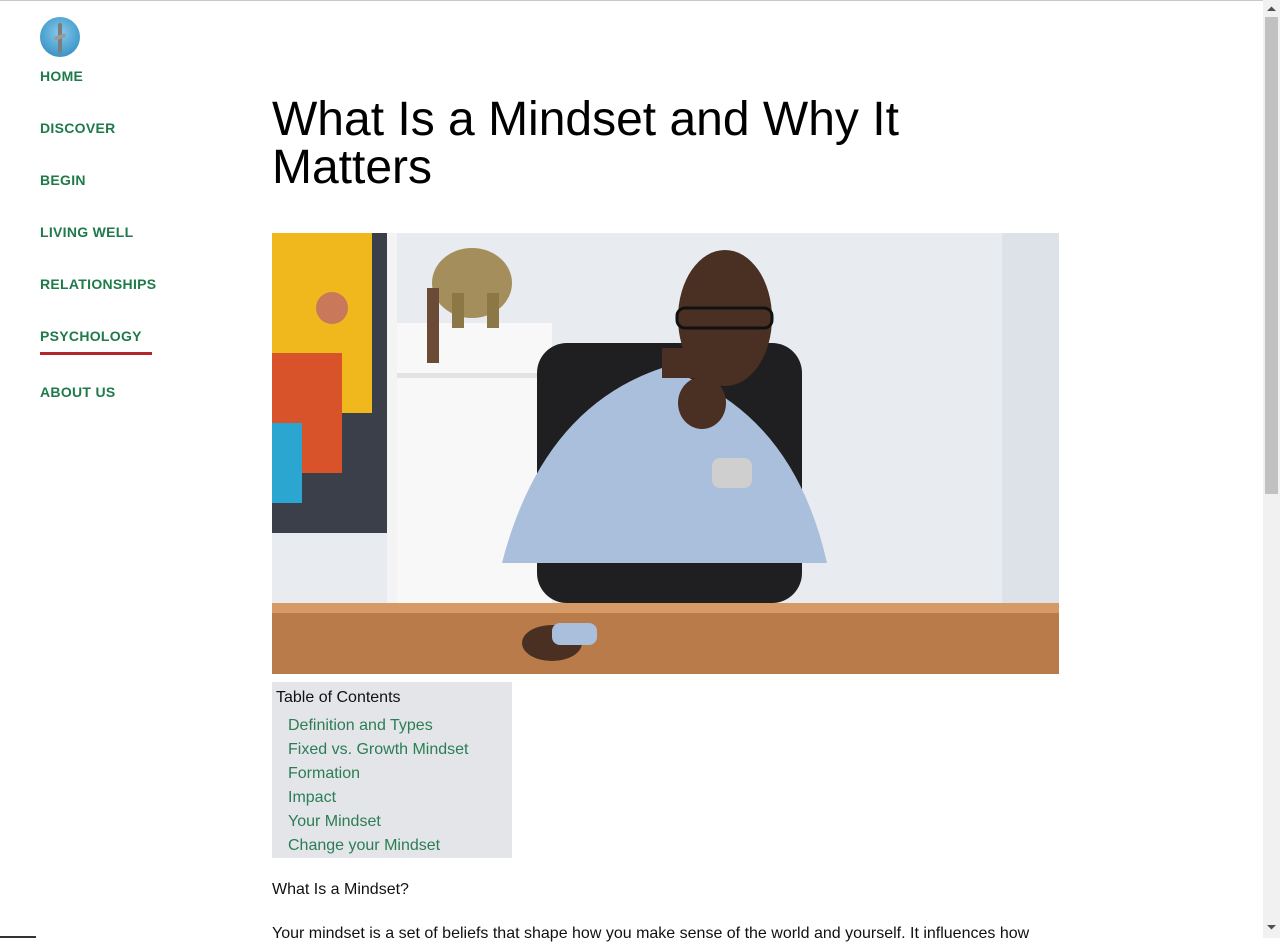 The image size is (1280, 943). Describe the element at coordinates (378, 750) in the screenshot. I see `toc-link: Fixed vs. Growth Mindset` at that location.